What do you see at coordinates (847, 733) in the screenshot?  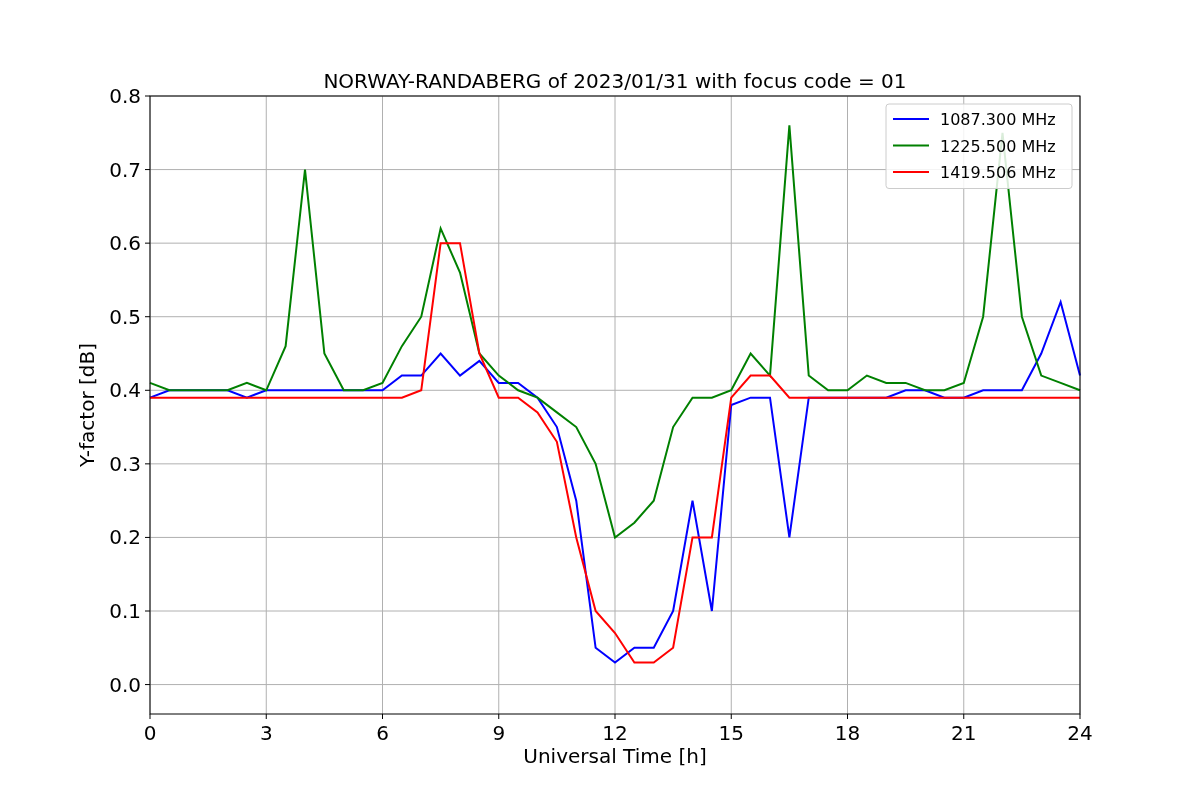 I see `x-tick-label: 18` at bounding box center [847, 733].